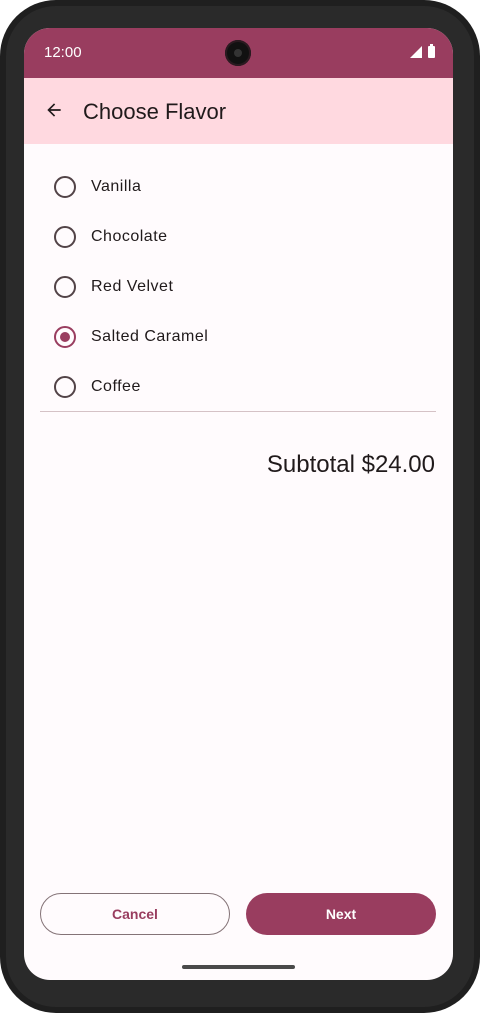  I want to click on status-bar: 12:00, so click(238, 53).